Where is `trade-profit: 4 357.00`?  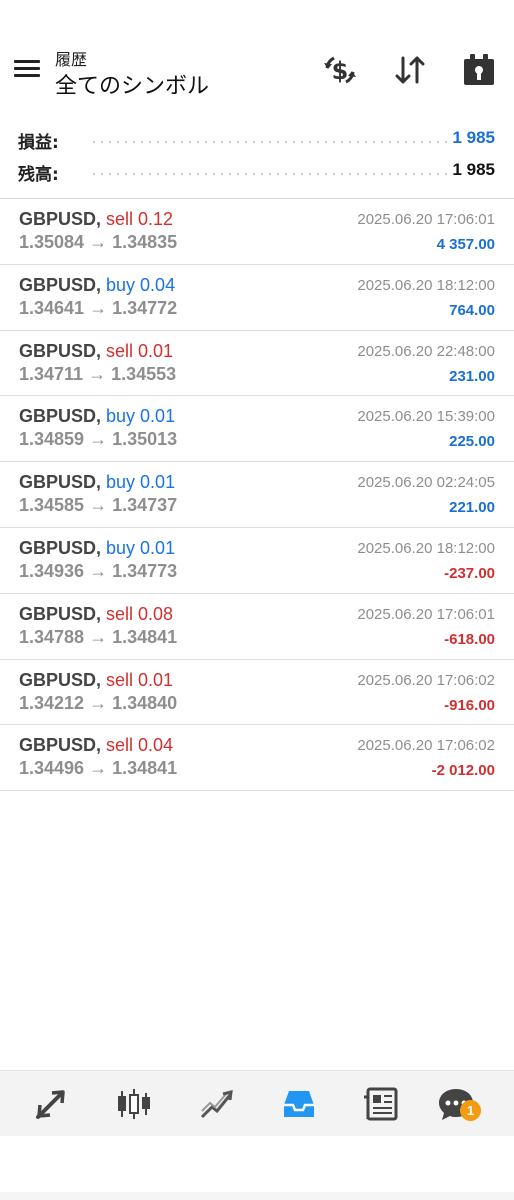 trade-profit: 4 357.00 is located at coordinates (465, 244).